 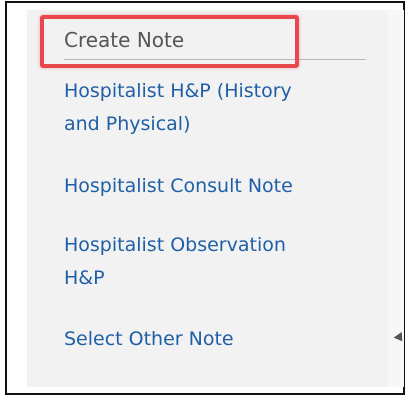 I want to click on menu-item-hospitalist-consult-note-label: Hospitalist Consult Note, so click(x=178, y=186).